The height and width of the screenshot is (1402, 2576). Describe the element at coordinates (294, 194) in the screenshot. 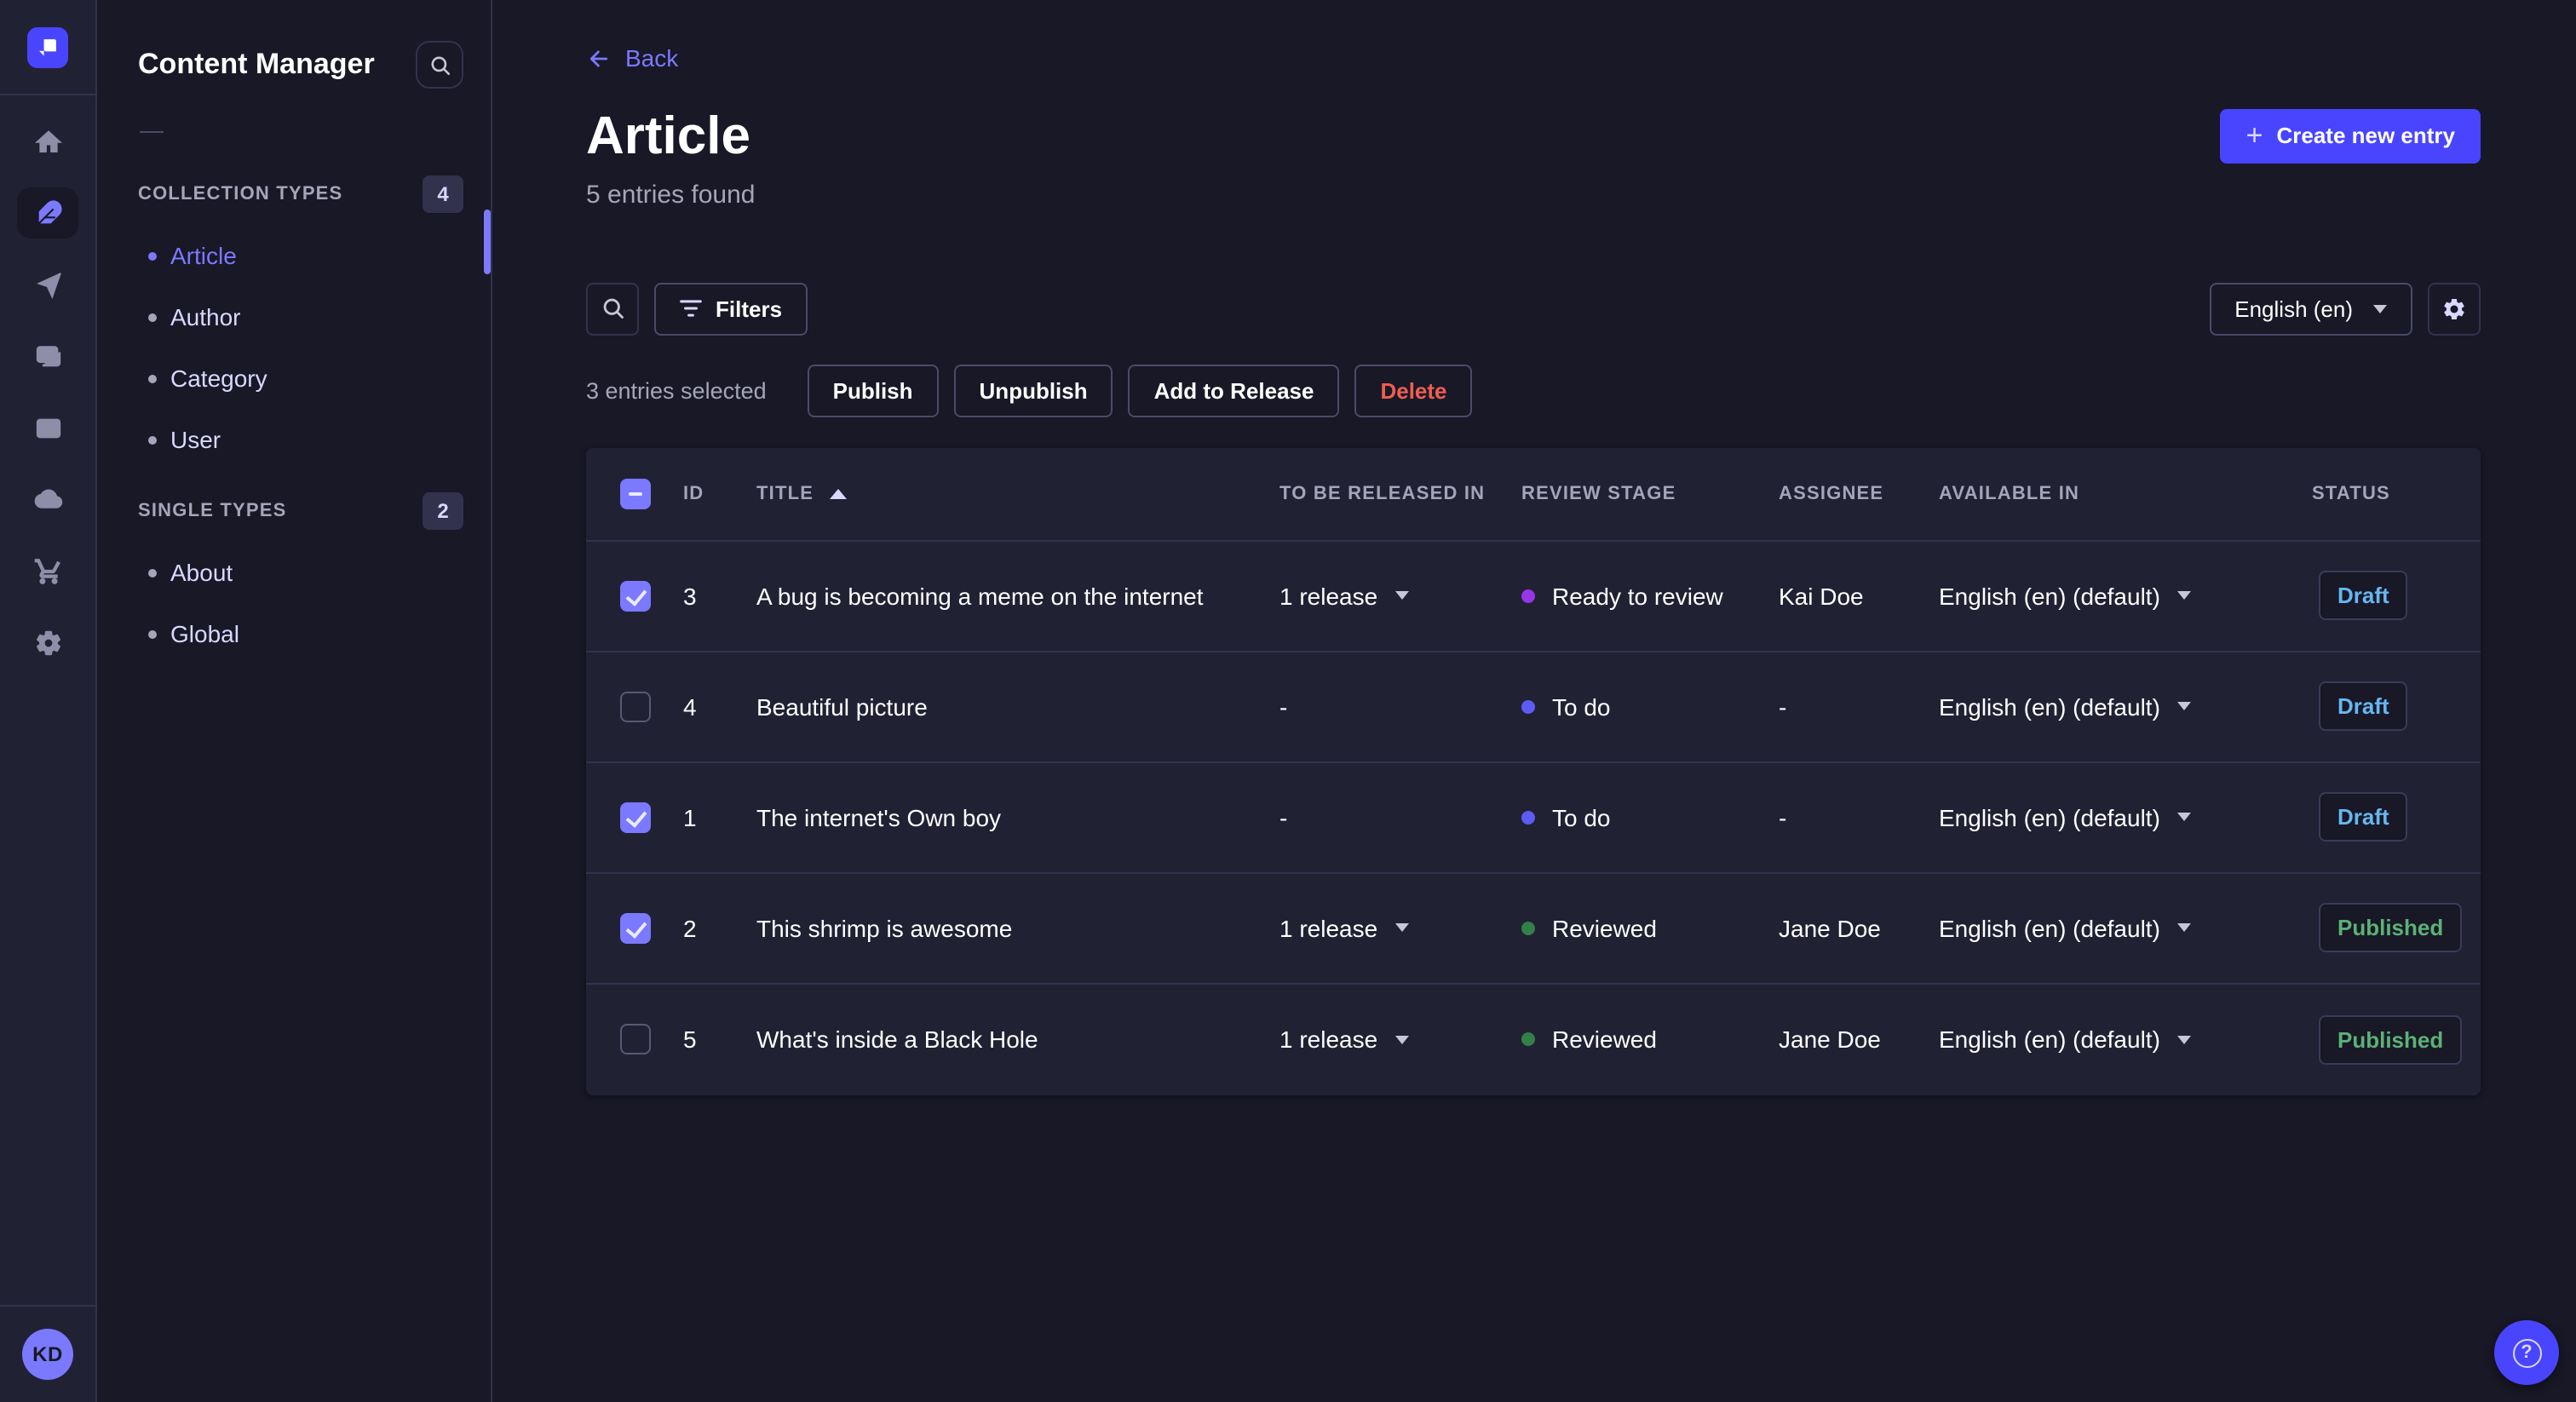

I see `section-collection-types: COLLECTION TYPES 4` at that location.